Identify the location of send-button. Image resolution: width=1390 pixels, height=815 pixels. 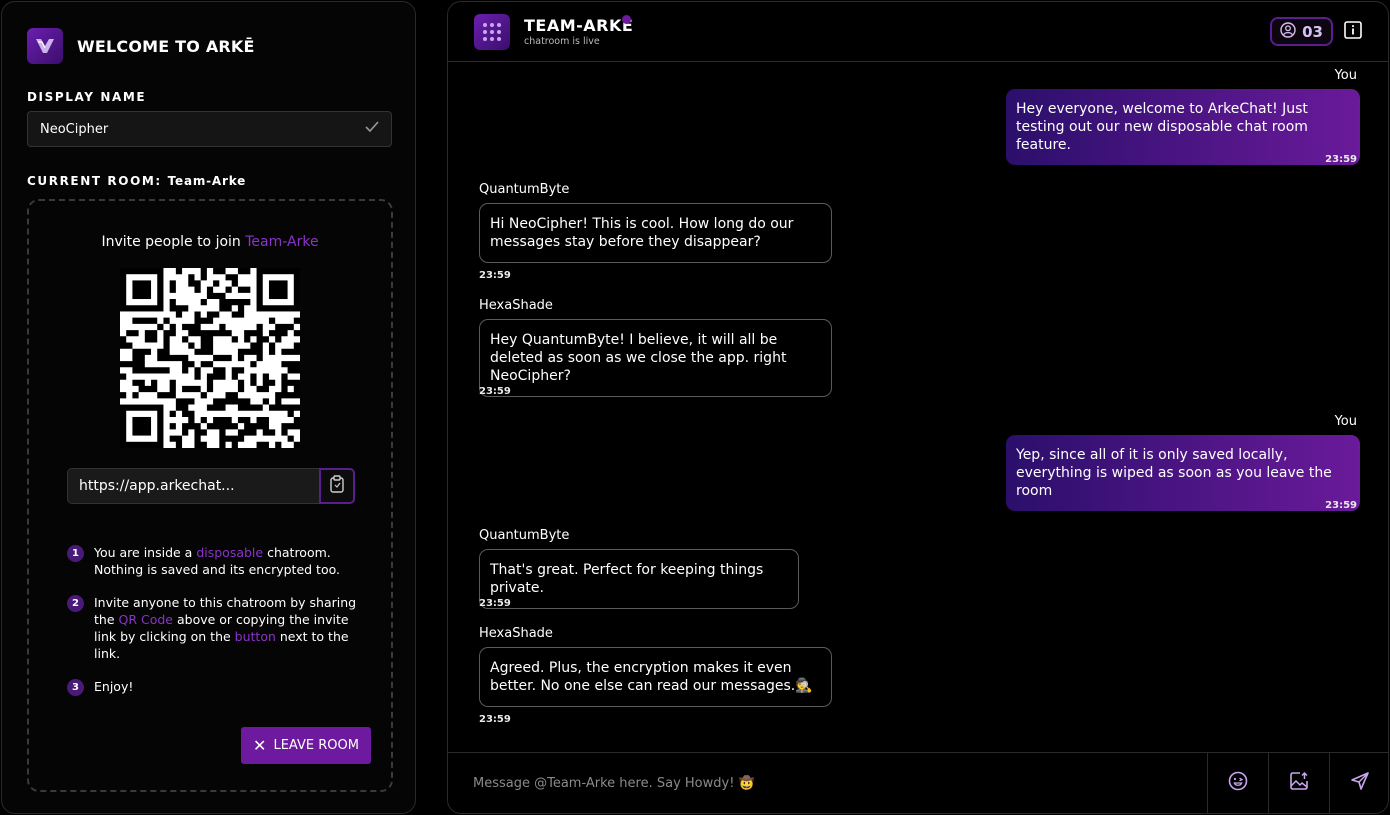
(1358, 783).